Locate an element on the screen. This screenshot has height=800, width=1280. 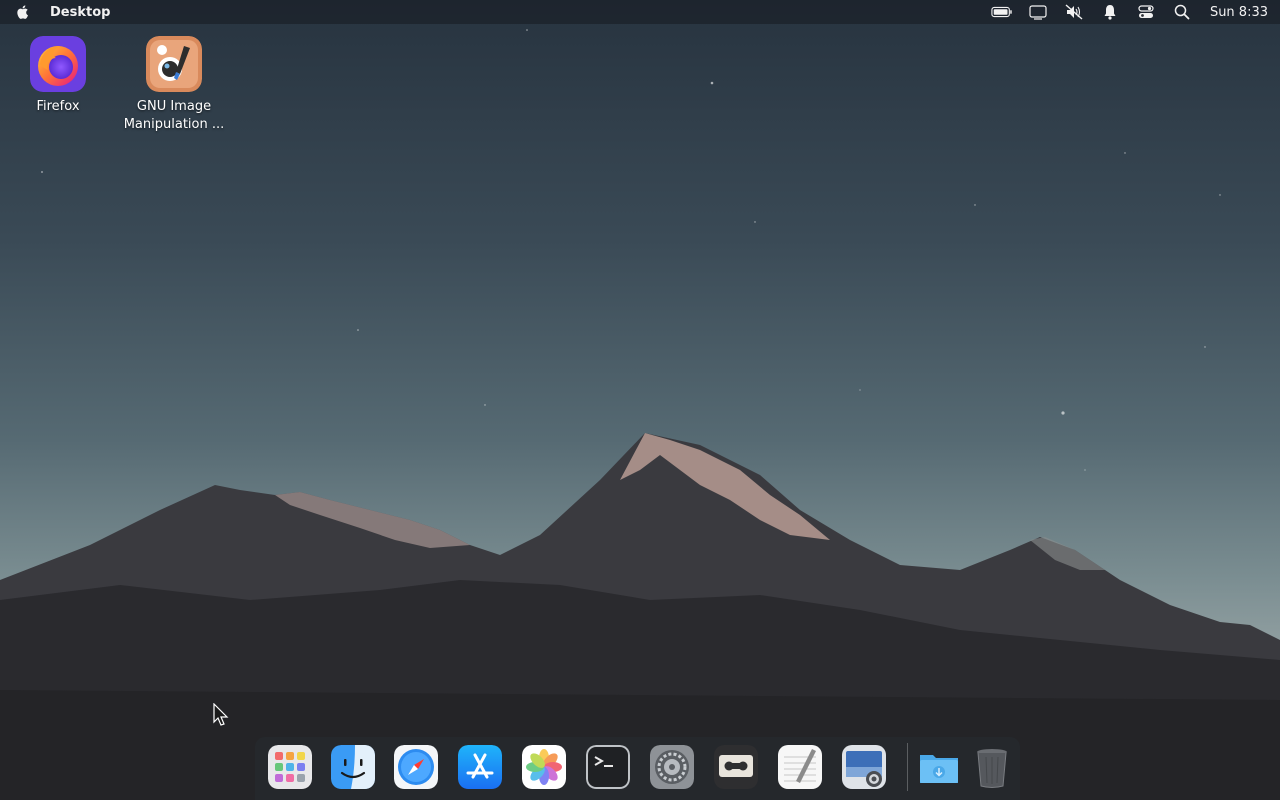
desktop-icon-firefox: Firefox is located at coordinates (58, 76).